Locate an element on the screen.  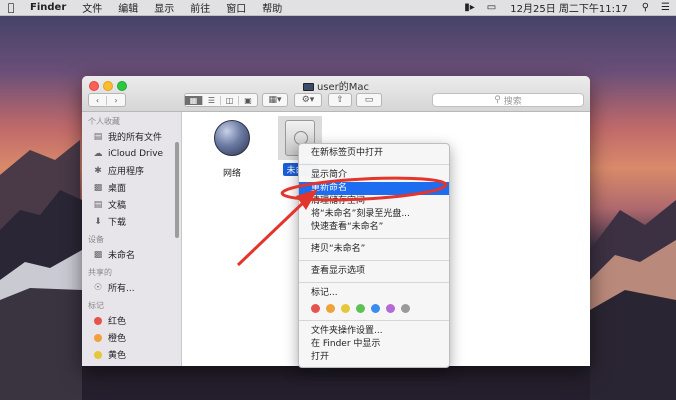
tag-color-purple is located at coordinates (390, 308).